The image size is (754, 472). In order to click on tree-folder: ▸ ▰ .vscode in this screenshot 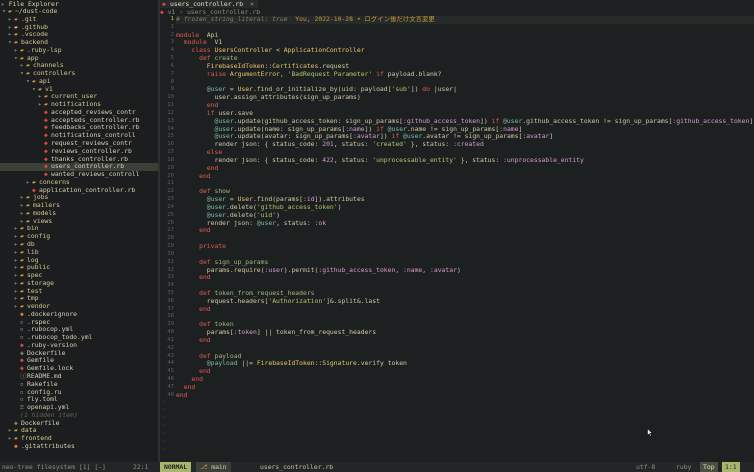, I will do `click(79, 35)`.